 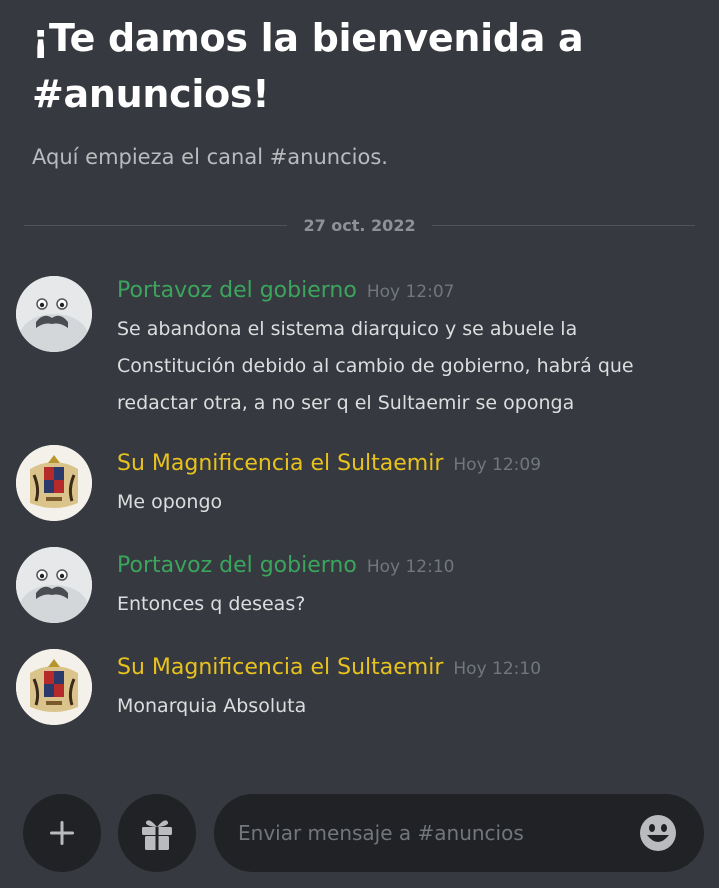 I want to click on message-text: Monarquia Absoluta, so click(x=212, y=706).